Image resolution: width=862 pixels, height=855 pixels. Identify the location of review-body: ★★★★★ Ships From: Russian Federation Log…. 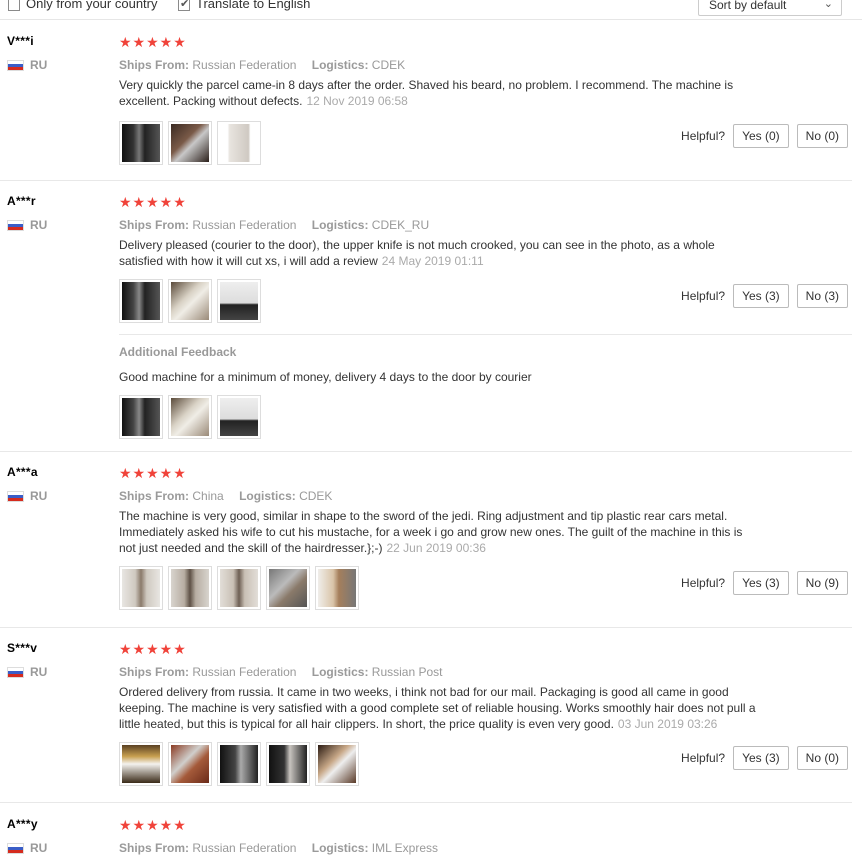
(484, 836).